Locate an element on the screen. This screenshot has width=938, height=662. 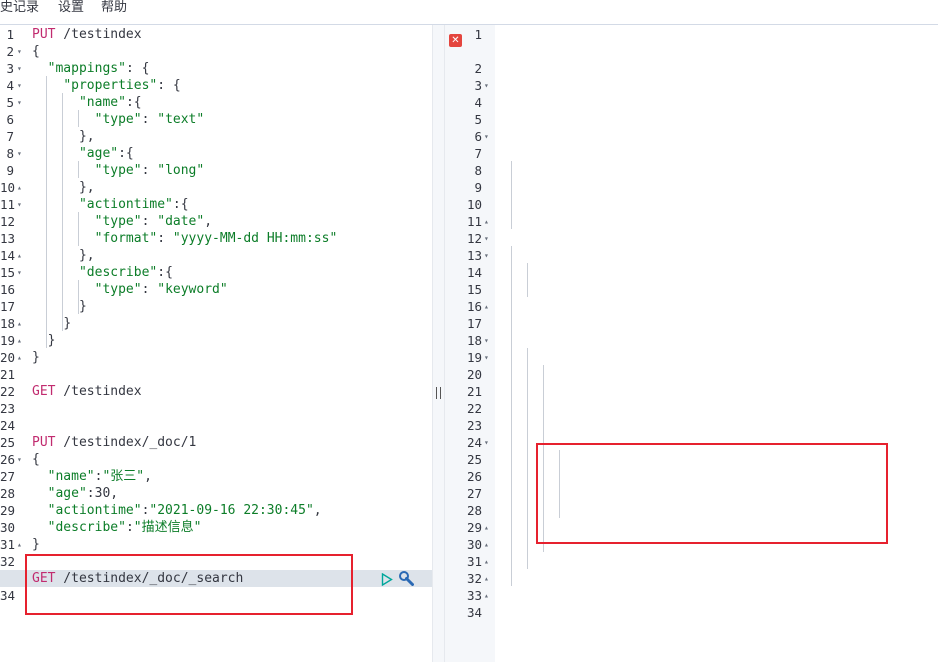
line-number: 6 is located at coordinates (478, 136).